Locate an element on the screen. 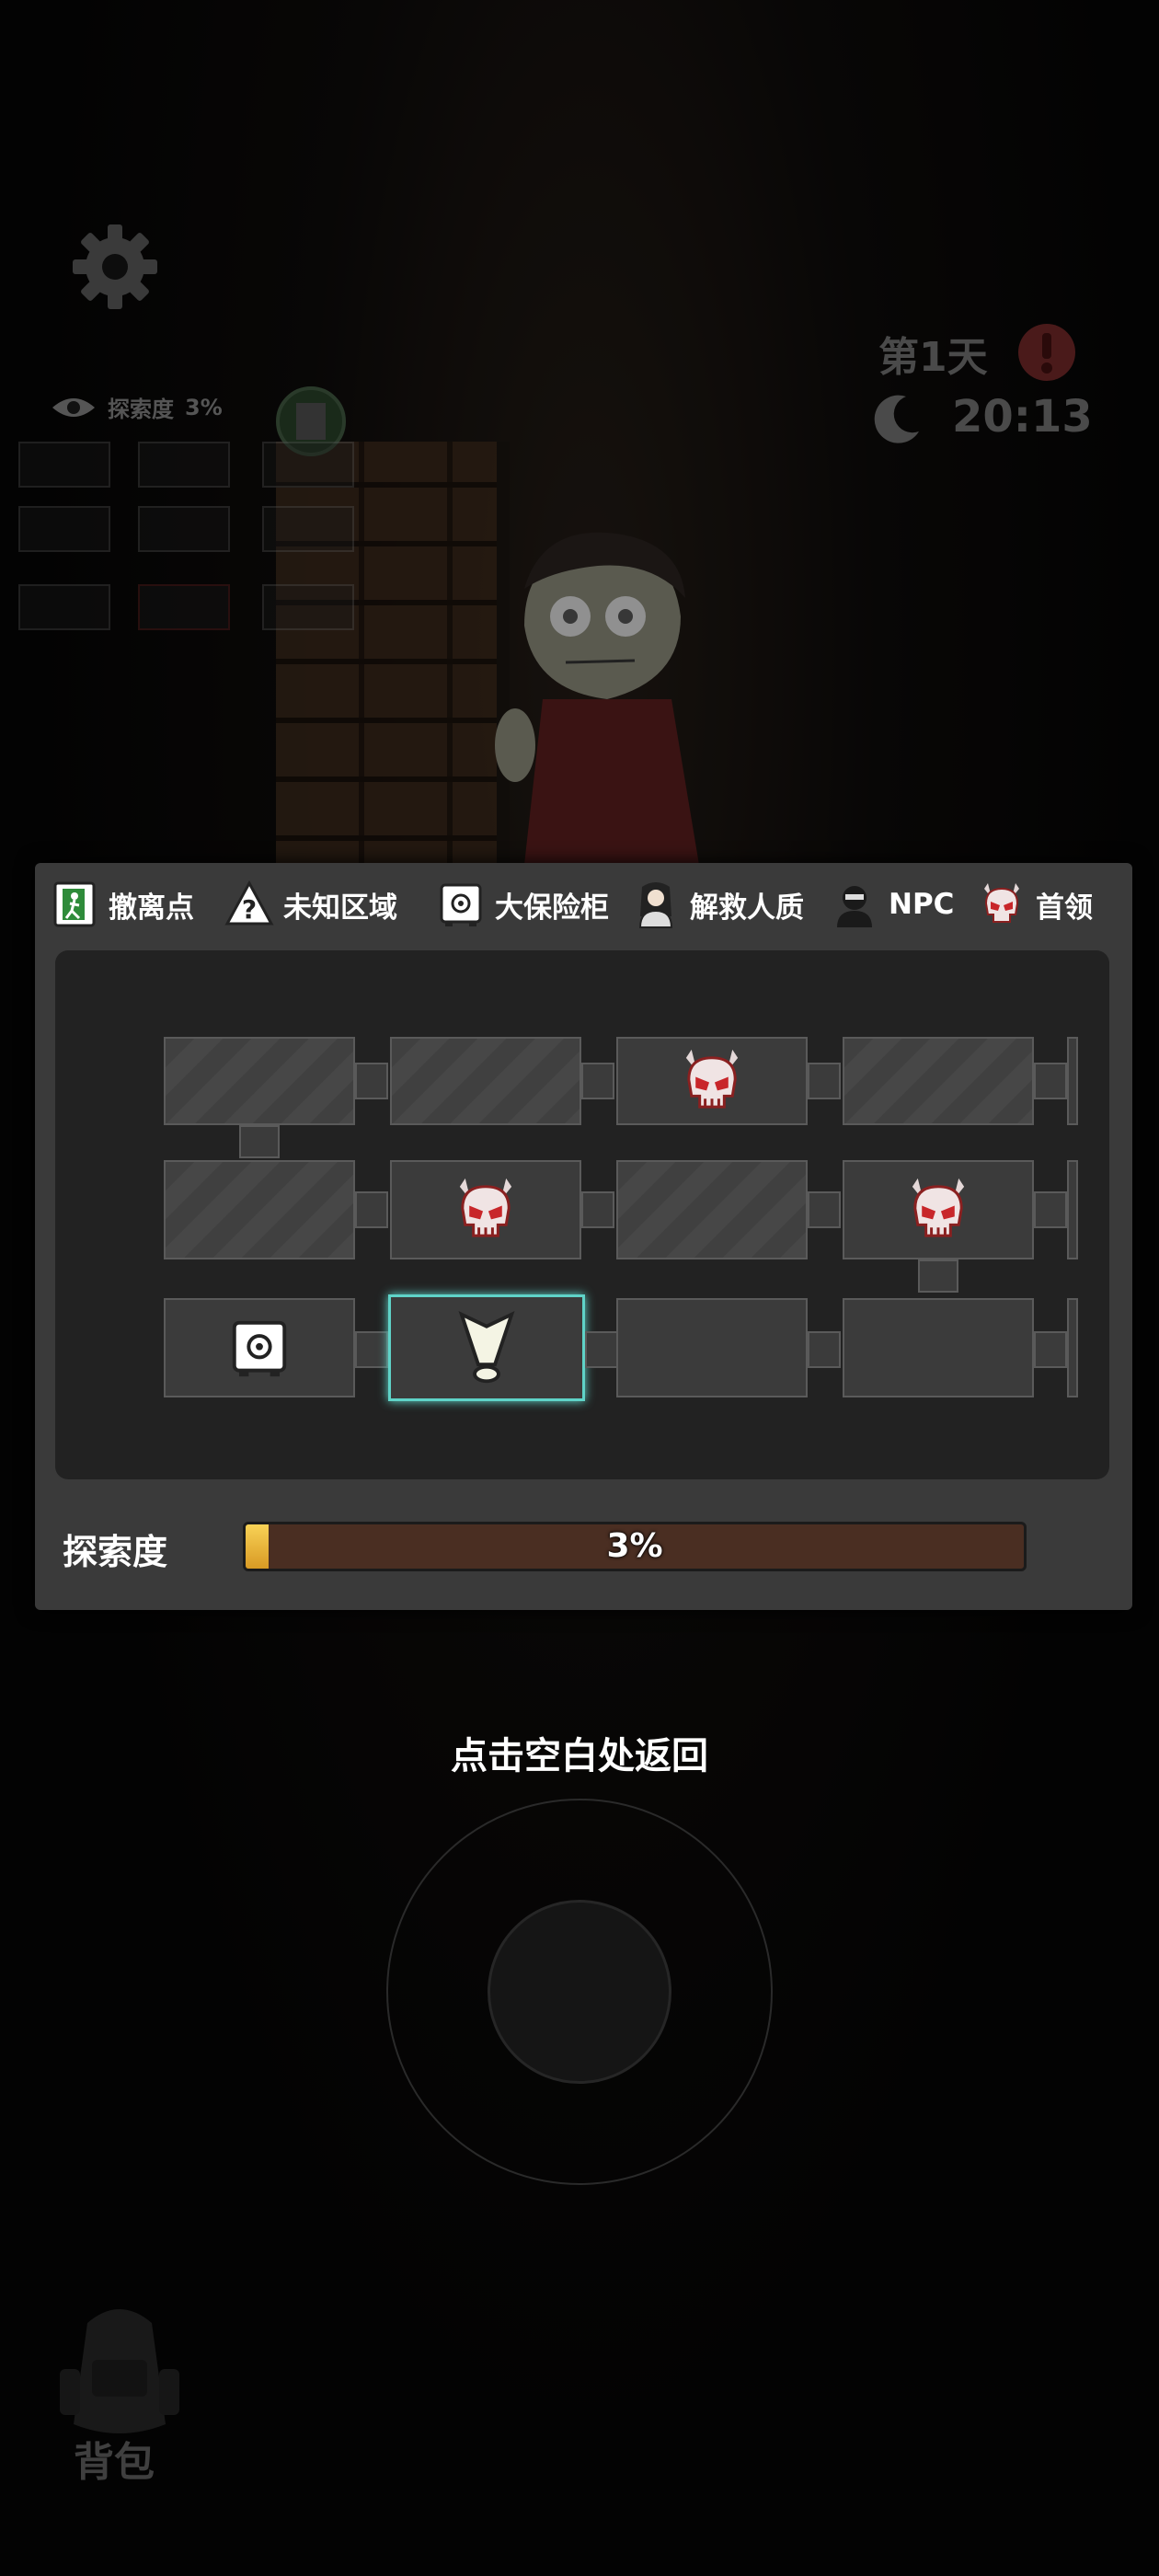 The image size is (1159, 2576). backpack-label: 背包 is located at coordinates (114, 2458).